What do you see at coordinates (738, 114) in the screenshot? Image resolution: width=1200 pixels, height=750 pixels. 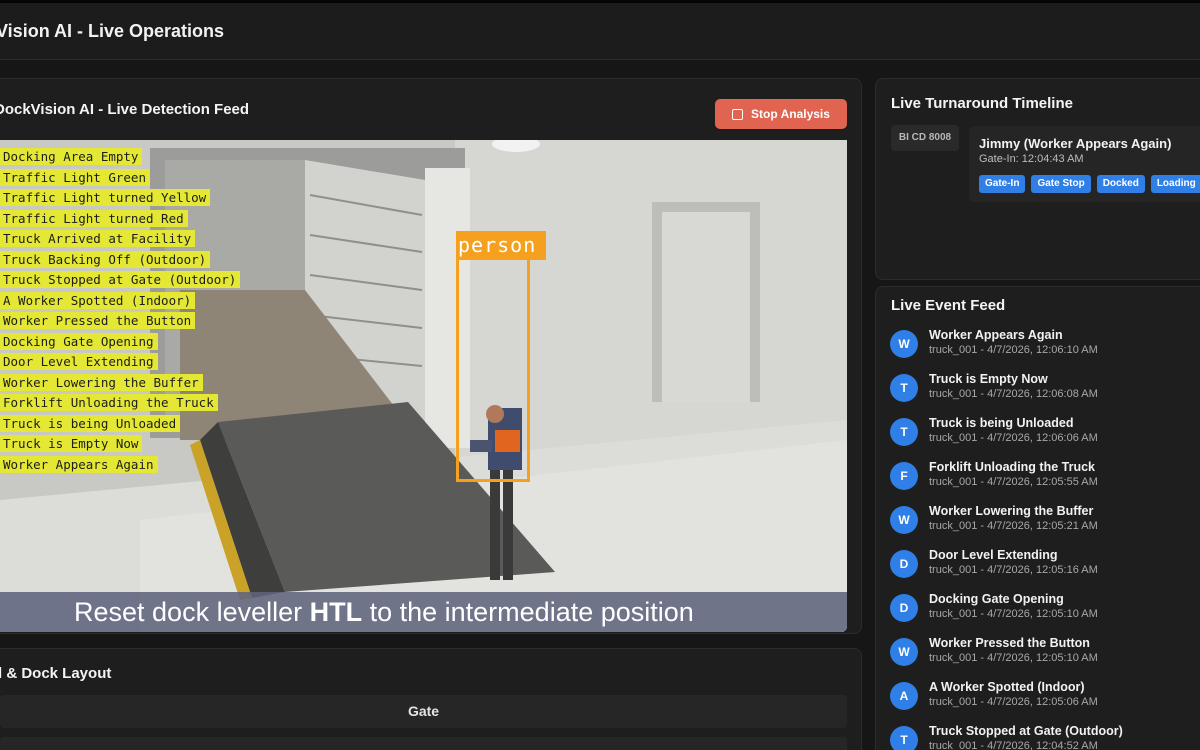 I see `stop-icon` at bounding box center [738, 114].